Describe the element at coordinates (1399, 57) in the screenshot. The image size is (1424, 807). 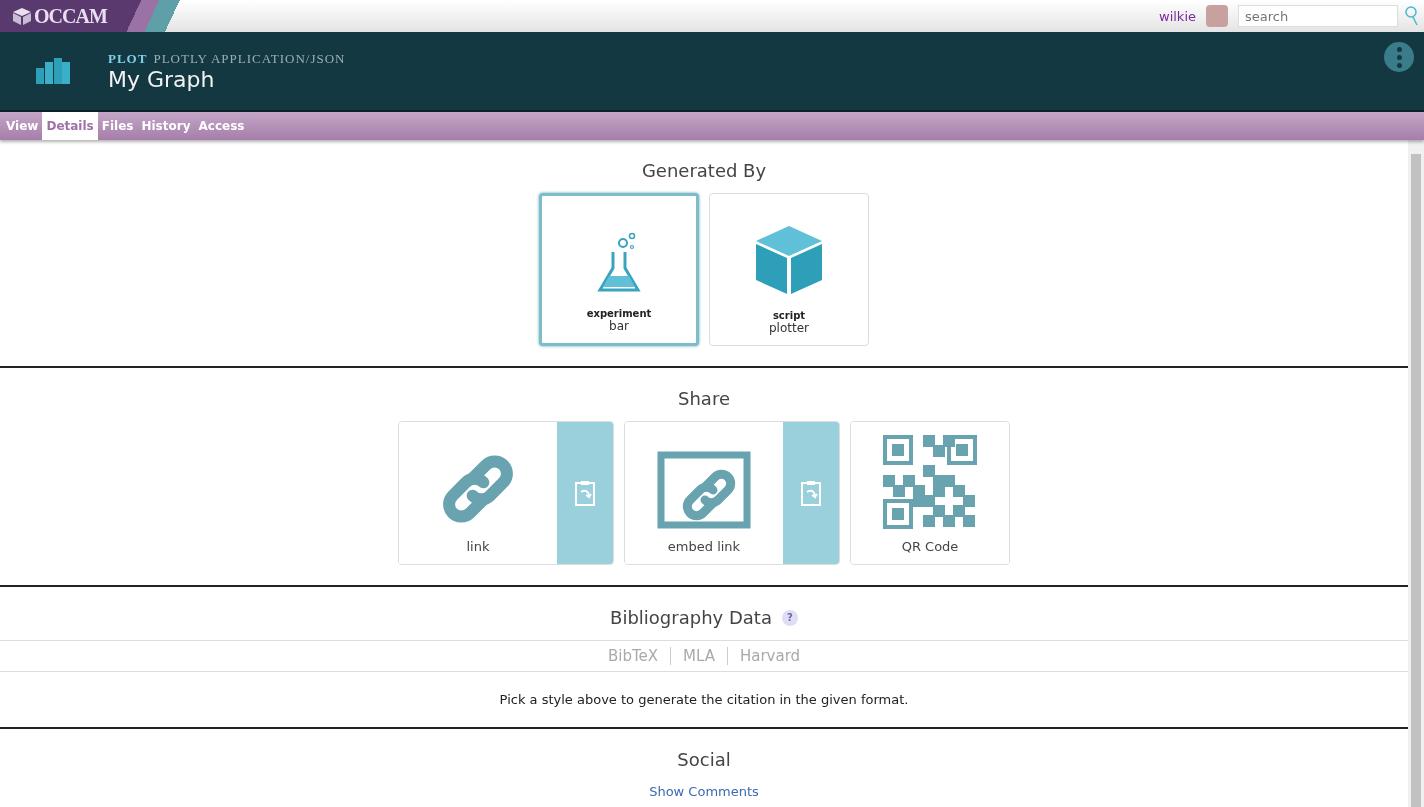
I see `more-options-button` at that location.